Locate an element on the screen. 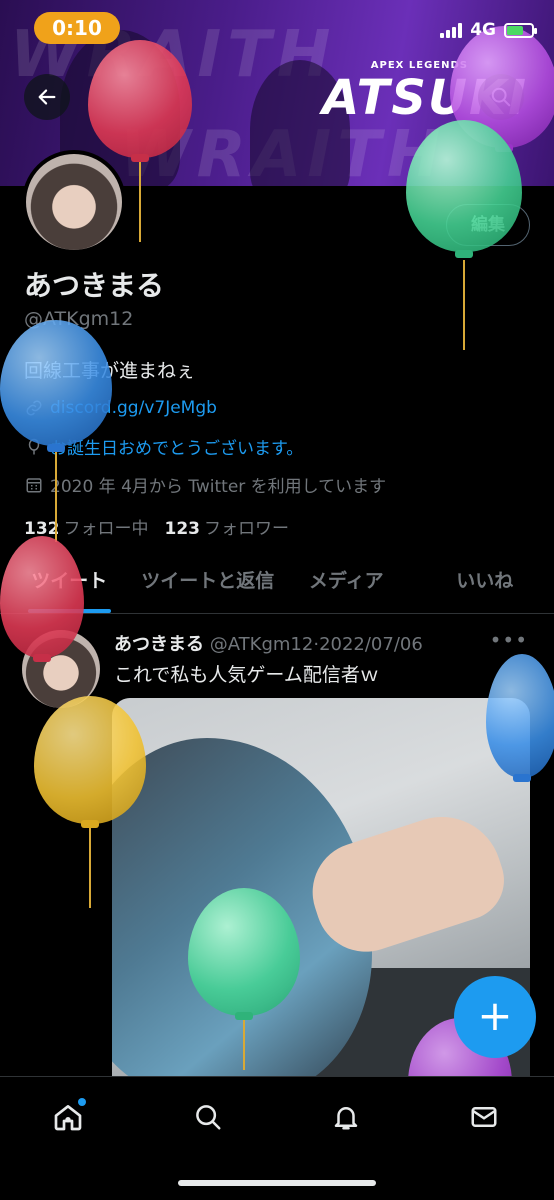 Image resolution: width=554 pixels, height=1200 pixels. notifications-icon is located at coordinates (346, 1118).